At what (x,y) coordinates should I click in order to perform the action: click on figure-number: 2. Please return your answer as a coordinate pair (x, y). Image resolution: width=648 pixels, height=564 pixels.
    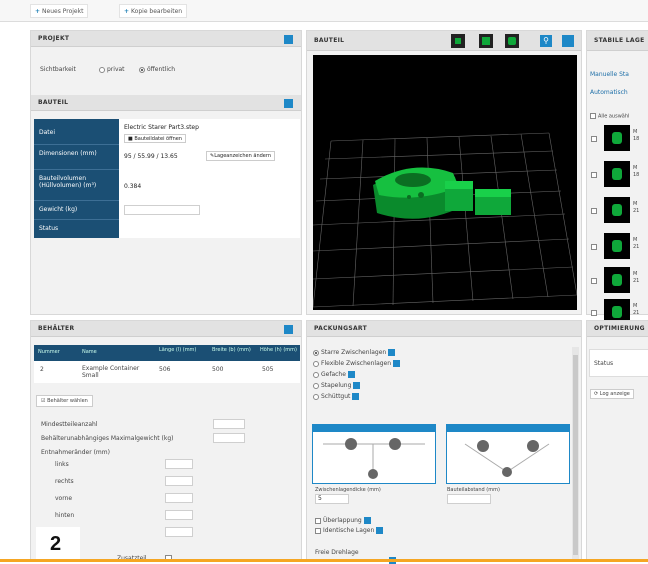
    Looking at the image, I should click on (56, 544).